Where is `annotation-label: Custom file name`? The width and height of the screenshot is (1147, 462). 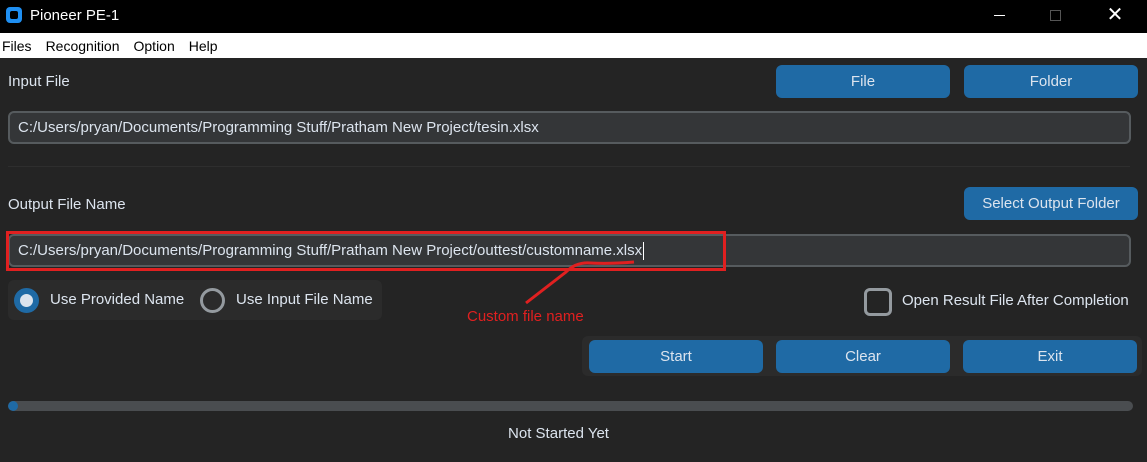 annotation-label: Custom file name is located at coordinates (525, 316).